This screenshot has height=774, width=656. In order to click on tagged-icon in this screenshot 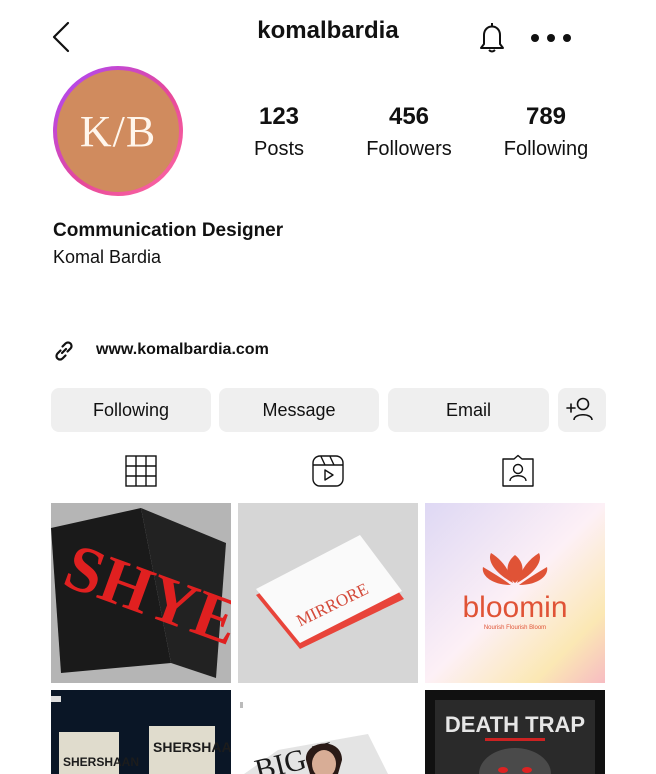, I will do `click(518, 471)`.